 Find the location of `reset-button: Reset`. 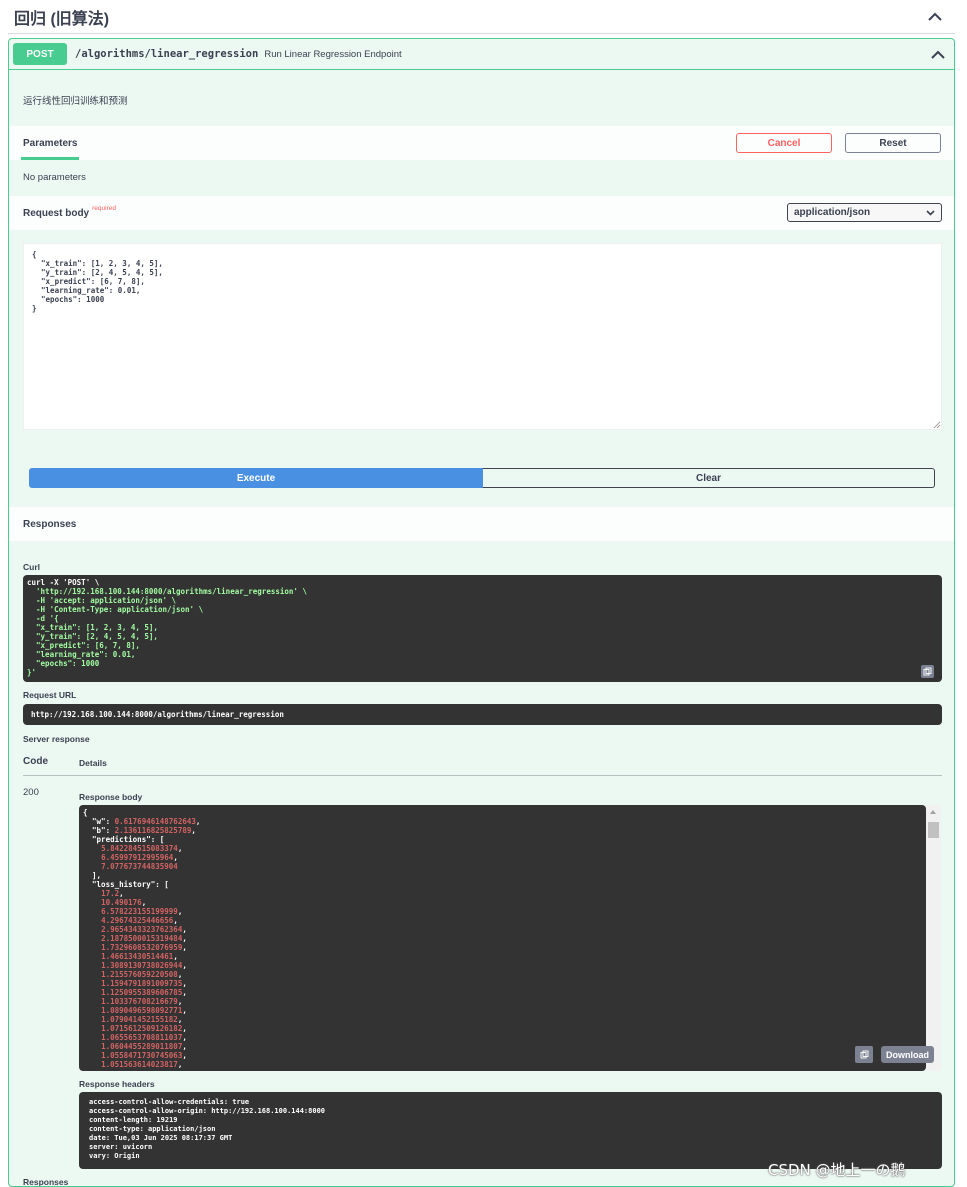

reset-button: Reset is located at coordinates (893, 143).